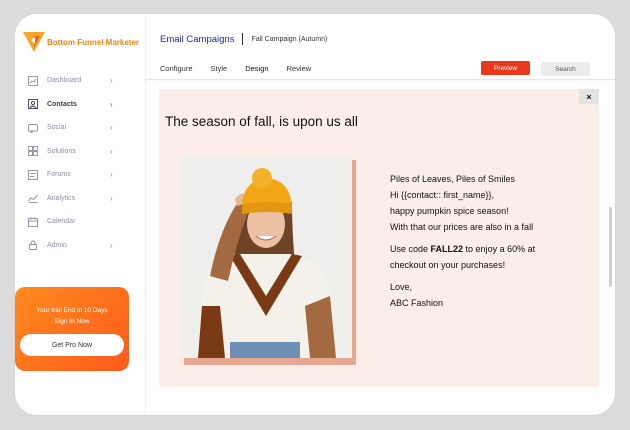 This screenshot has height=430, width=630. I want to click on sidebar-item-admin: Admin ›, so click(80, 246).